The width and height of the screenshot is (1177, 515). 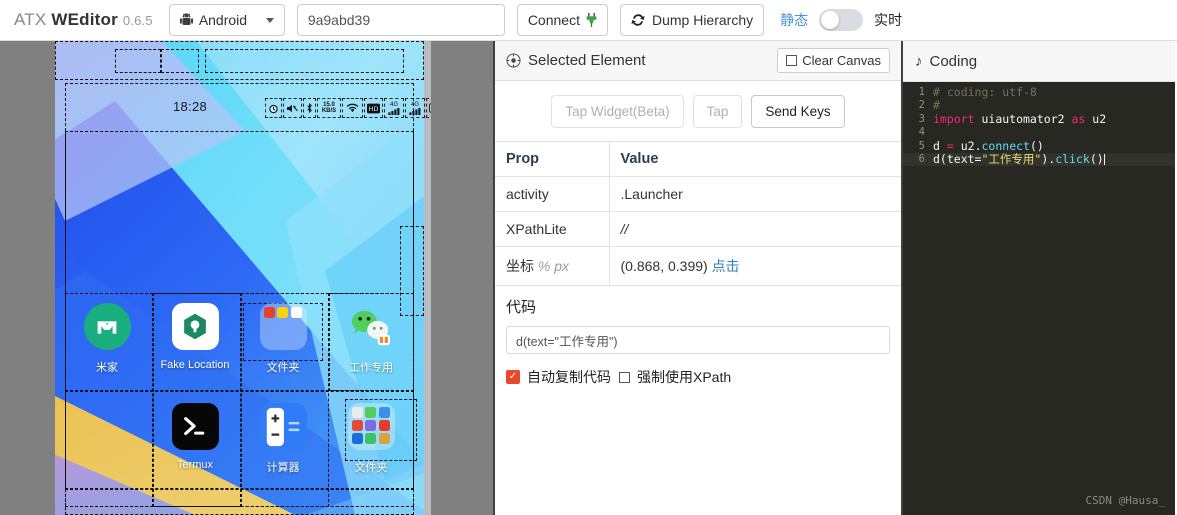 What do you see at coordinates (544, 266) in the screenshot?
I see `coordinate-unit-percent: %` at bounding box center [544, 266].